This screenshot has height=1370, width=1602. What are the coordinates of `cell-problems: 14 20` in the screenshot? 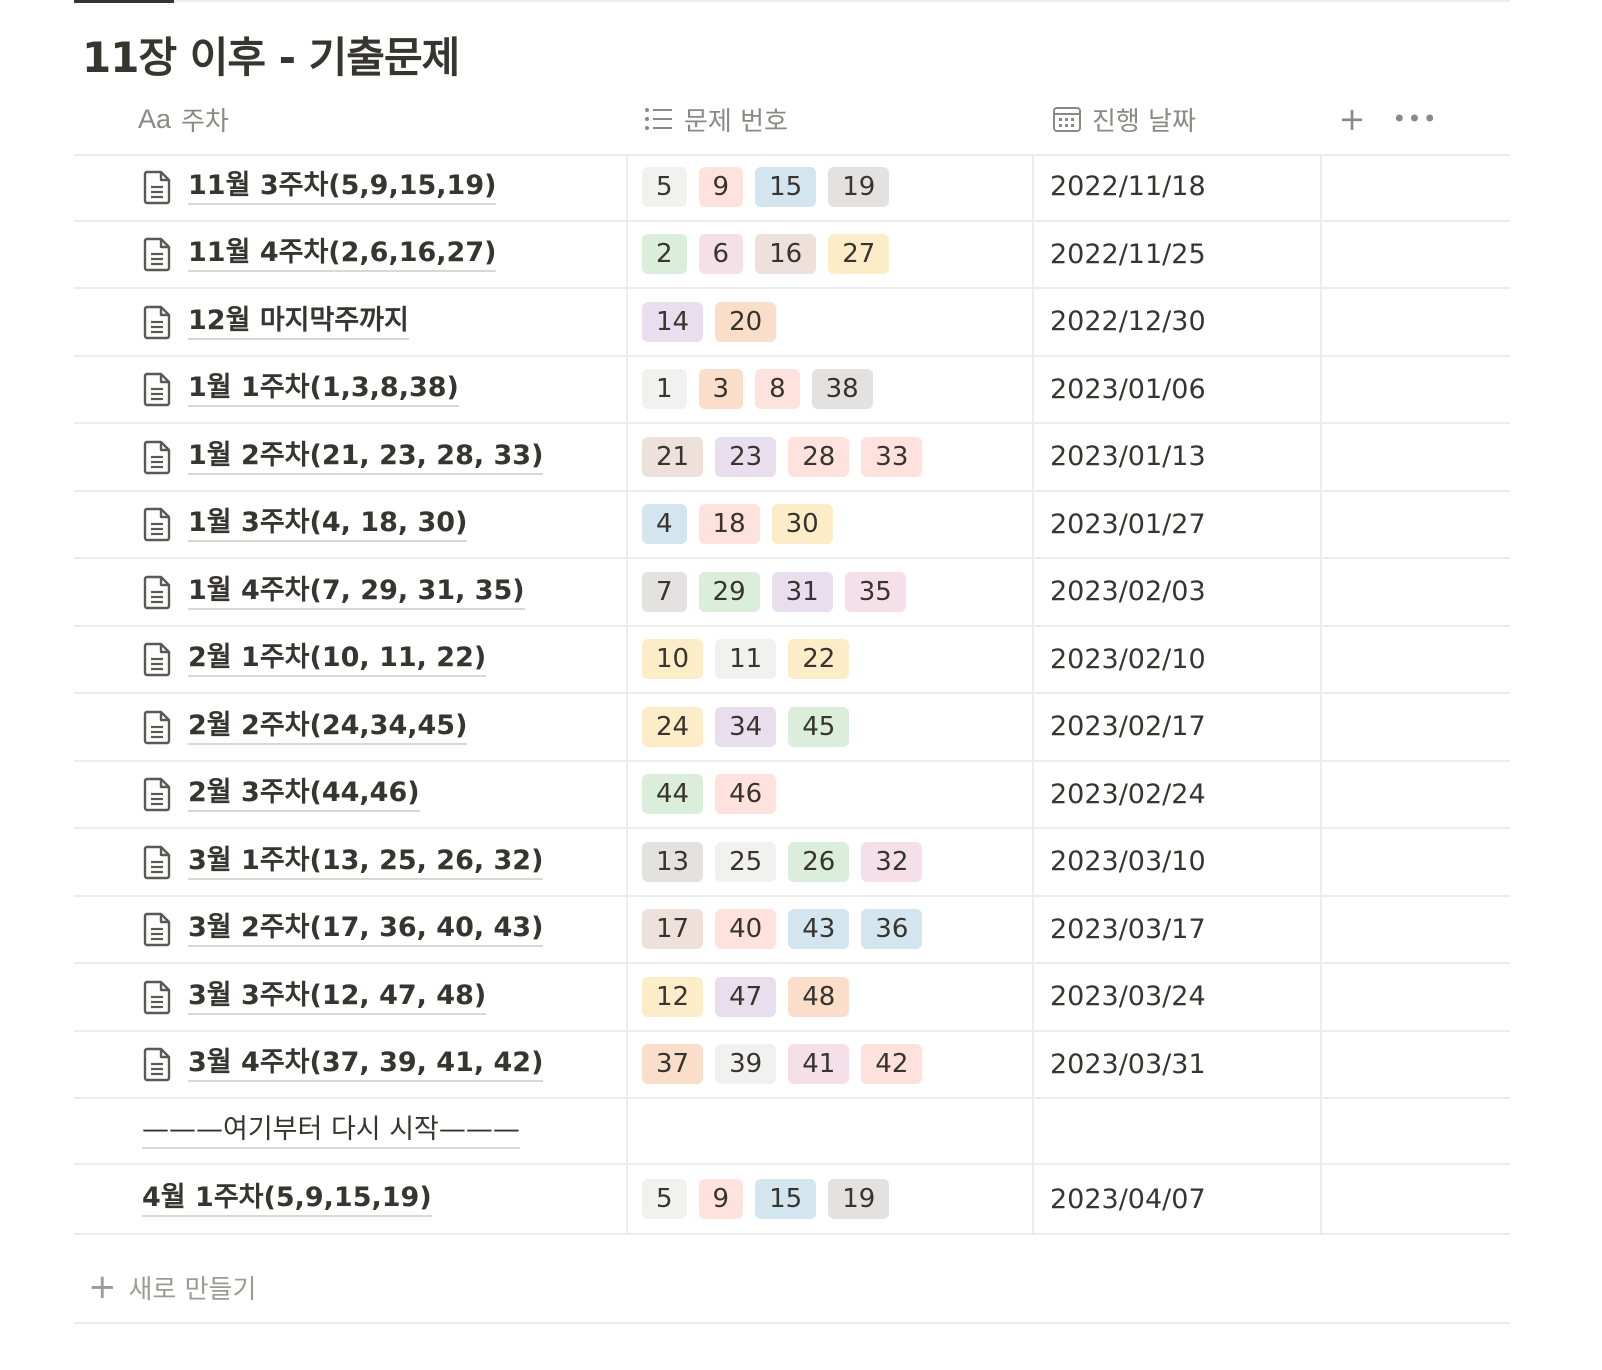 It's located at (829, 322).